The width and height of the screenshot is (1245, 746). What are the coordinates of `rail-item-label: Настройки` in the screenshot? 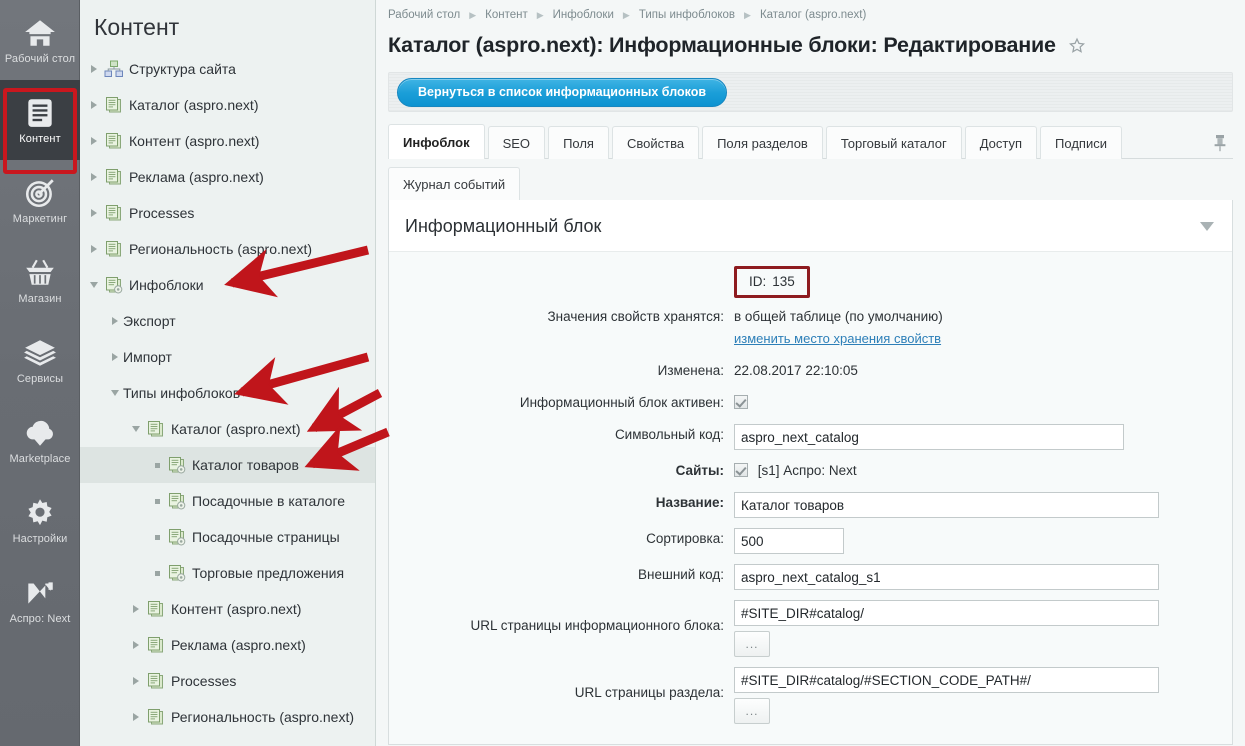 It's located at (40, 538).